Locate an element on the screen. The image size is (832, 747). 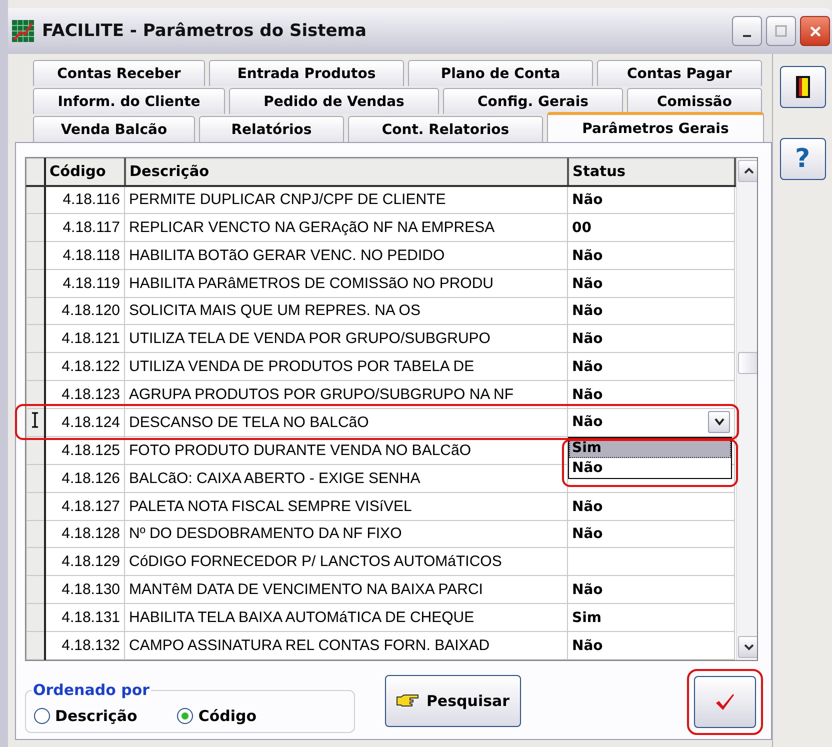
description-cell: DESCANSO DE TELA NO BALCãO is located at coordinates (346, 422).